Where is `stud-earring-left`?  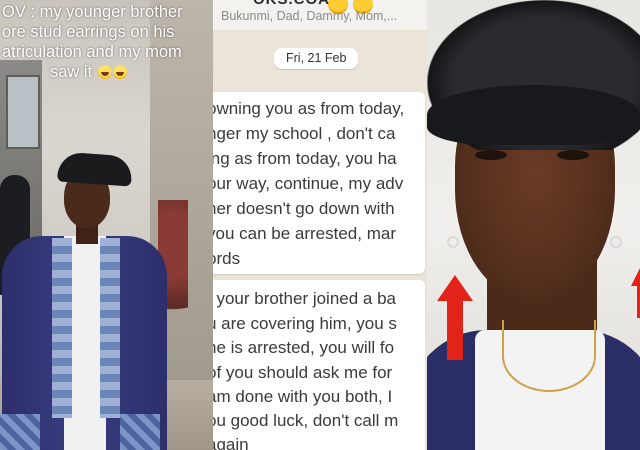 stud-earring-left is located at coordinates (453, 242).